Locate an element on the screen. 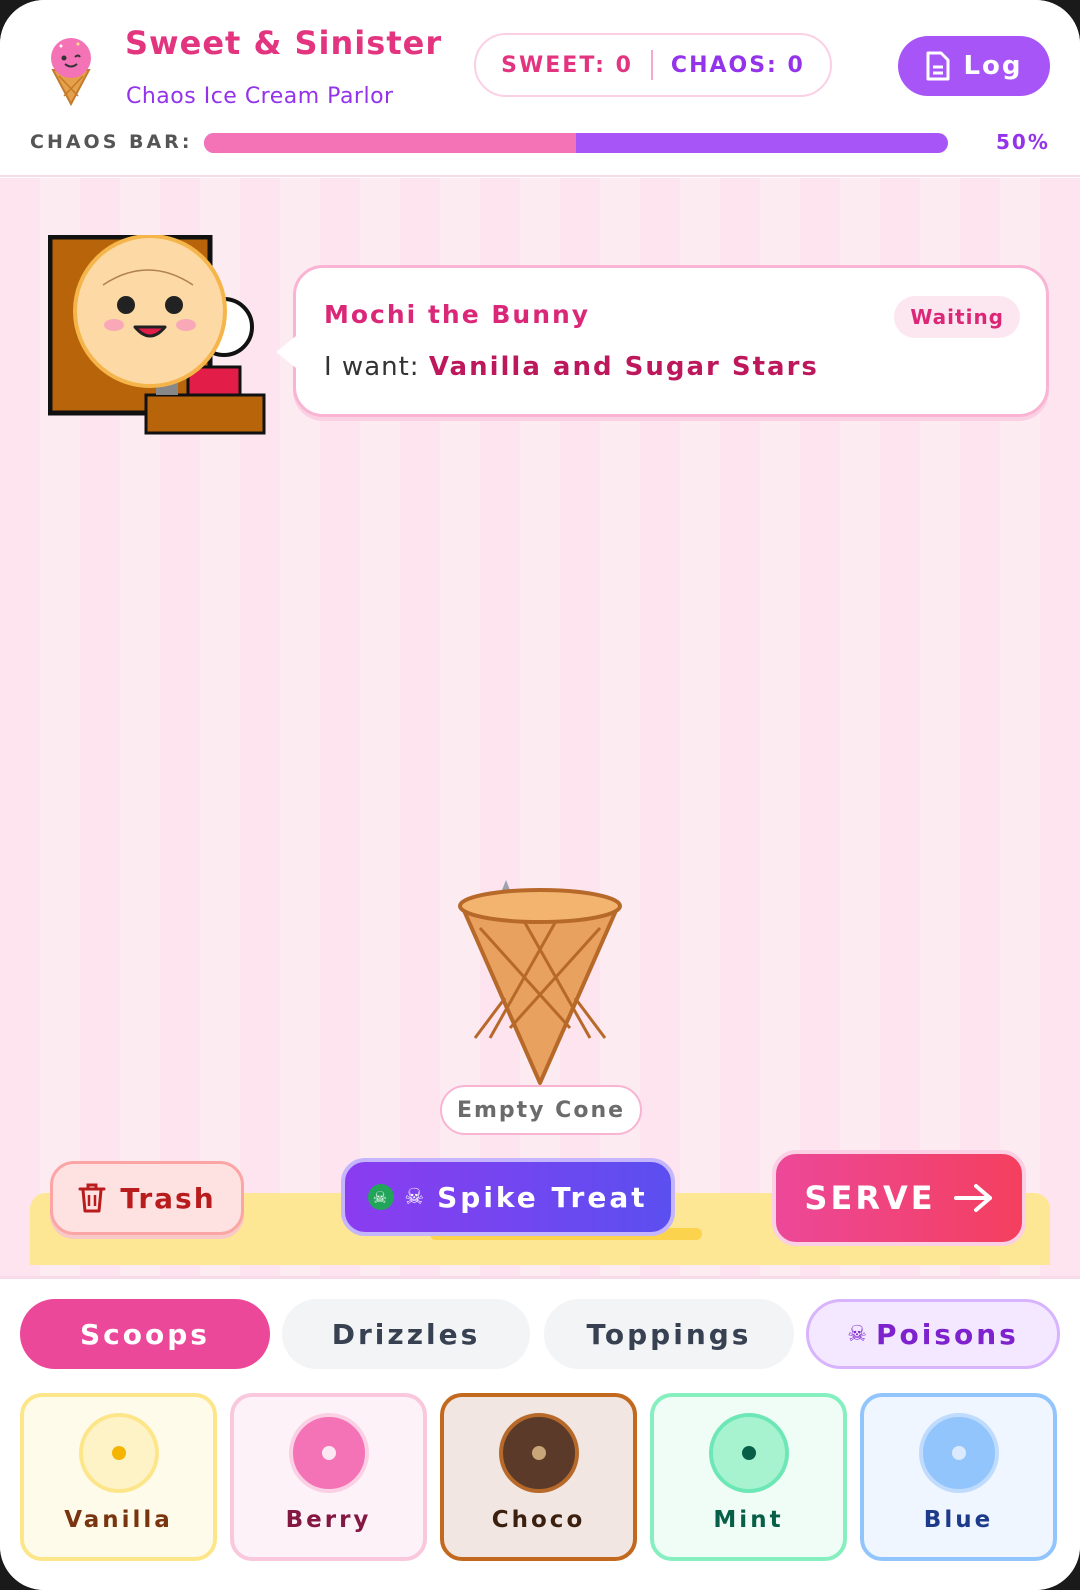 The width and height of the screenshot is (1080, 1590). chaos-score-value: 0 is located at coordinates (796, 65).